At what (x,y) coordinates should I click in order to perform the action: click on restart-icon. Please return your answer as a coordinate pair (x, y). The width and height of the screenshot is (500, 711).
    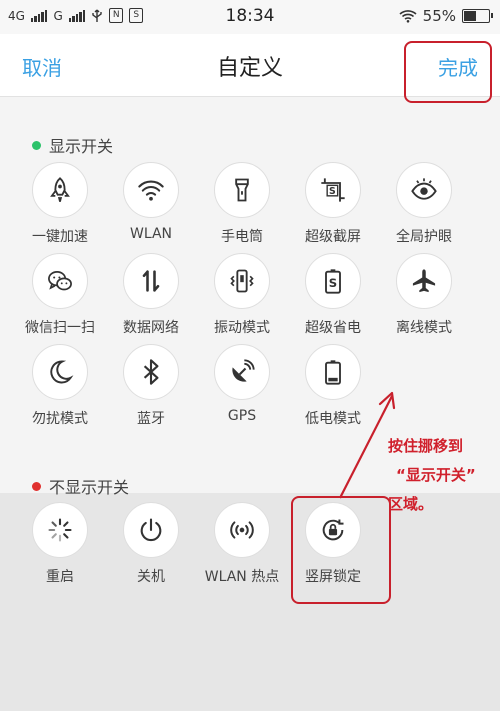
    Looking at the image, I should click on (60, 530).